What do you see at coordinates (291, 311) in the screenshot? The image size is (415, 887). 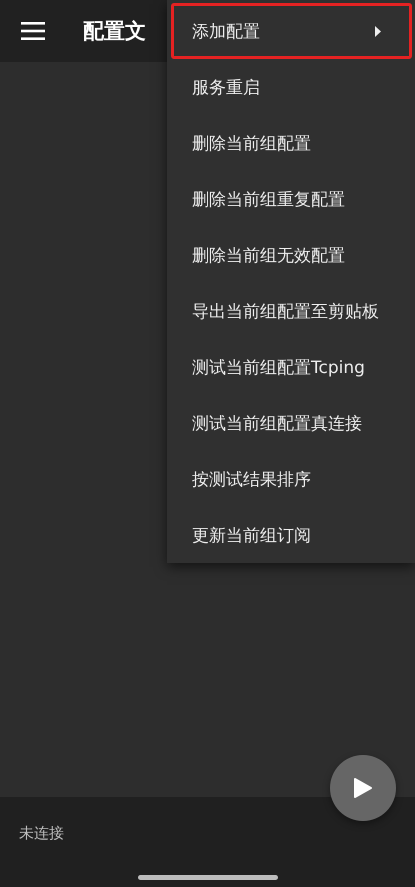 I see `menu-item: 导出当前组配置至剪贴板` at bounding box center [291, 311].